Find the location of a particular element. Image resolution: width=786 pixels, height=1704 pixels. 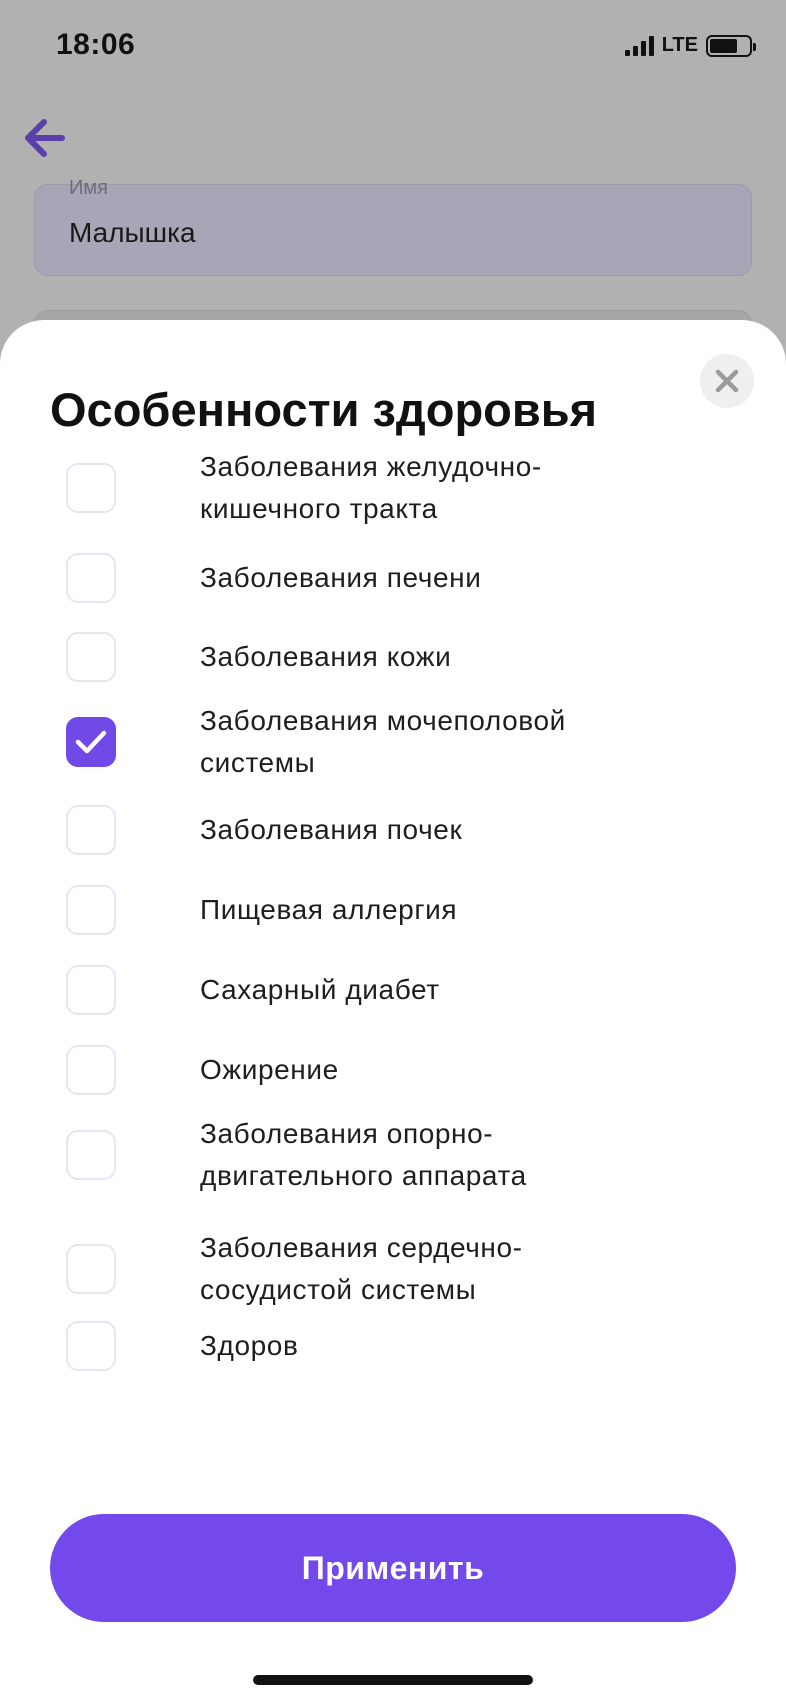

close-button is located at coordinates (727, 381).